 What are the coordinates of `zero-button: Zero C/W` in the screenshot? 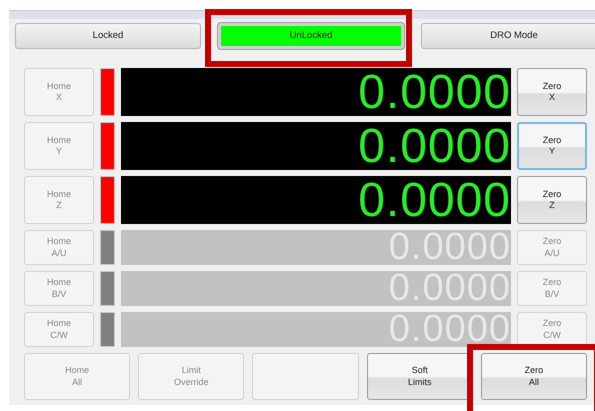 It's located at (552, 329).